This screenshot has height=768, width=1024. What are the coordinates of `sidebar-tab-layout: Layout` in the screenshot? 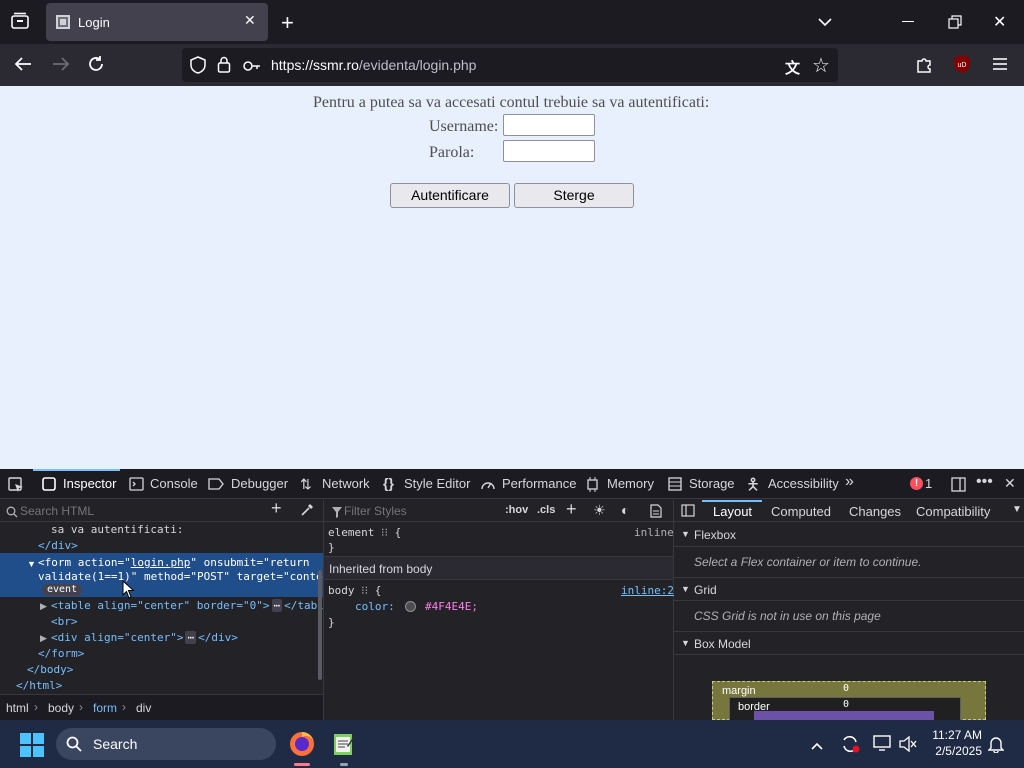 It's located at (732, 511).